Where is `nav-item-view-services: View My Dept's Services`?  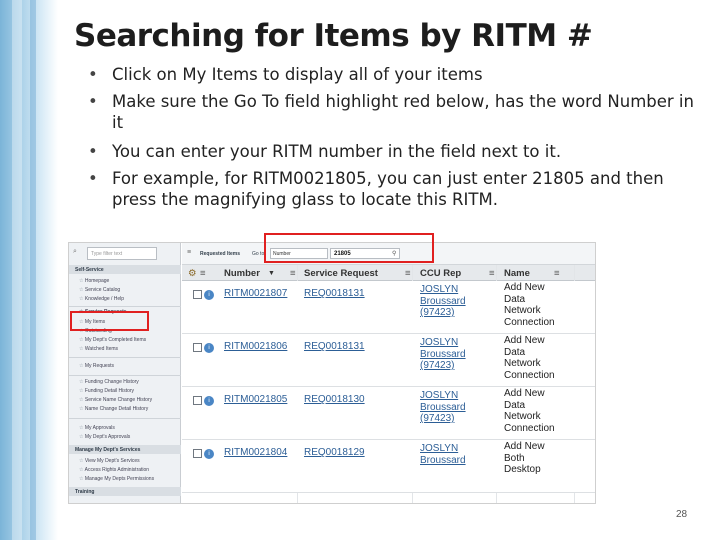 nav-item-view-services: View My Dept's Services is located at coordinates (109, 461).